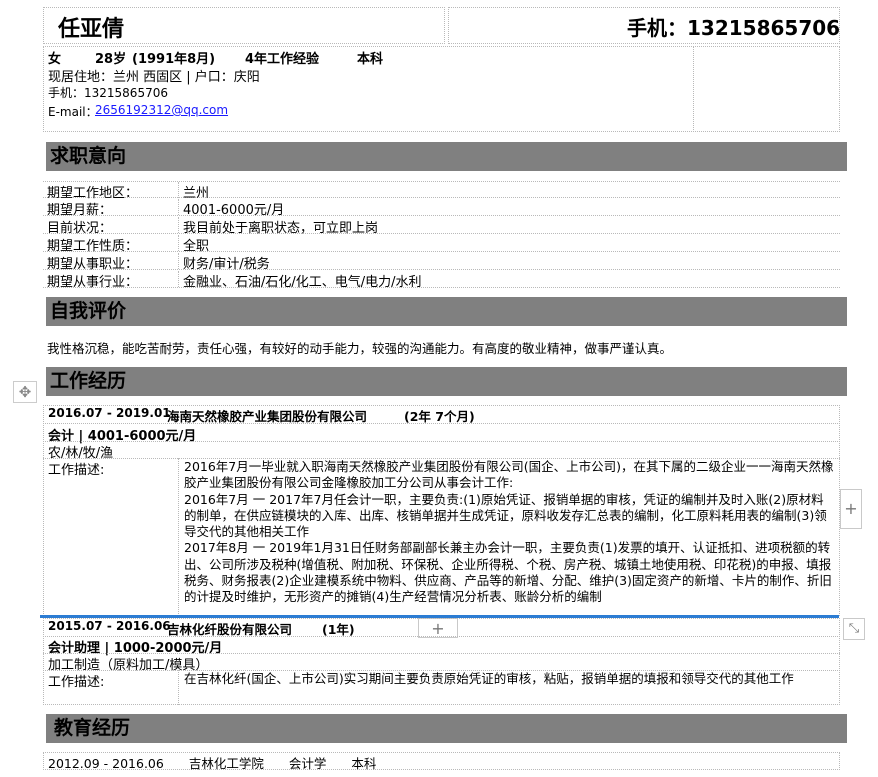  Describe the element at coordinates (73, 112) in the screenshot. I see `info-email-label: E-mail：` at that location.